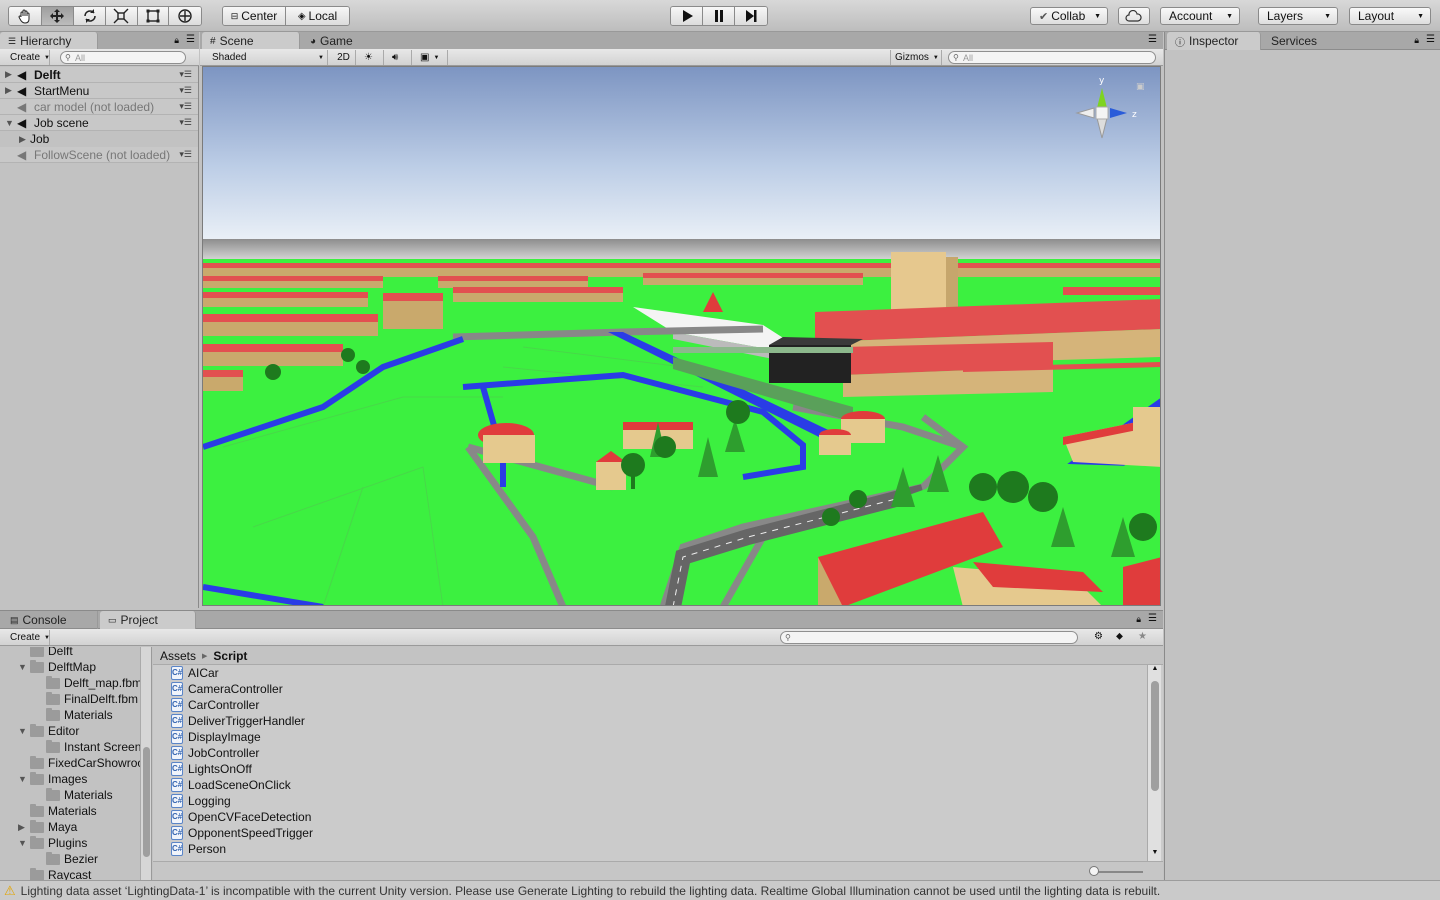 This screenshot has height=900, width=1440. What do you see at coordinates (99, 75) in the screenshot?
I see `hierarchy-scene-delft: ▶ ◀ Delft ▾☰` at bounding box center [99, 75].